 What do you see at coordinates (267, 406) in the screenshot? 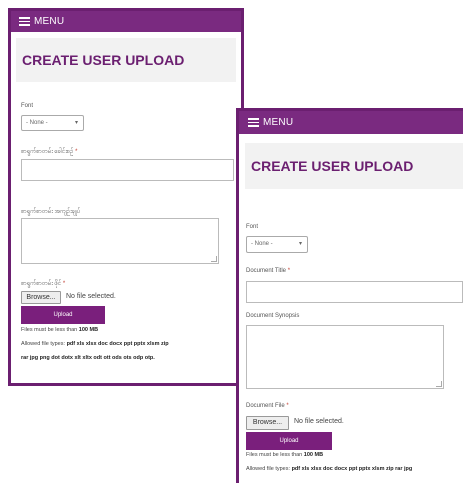
I see `document-file-label: Document File *` at bounding box center [267, 406].